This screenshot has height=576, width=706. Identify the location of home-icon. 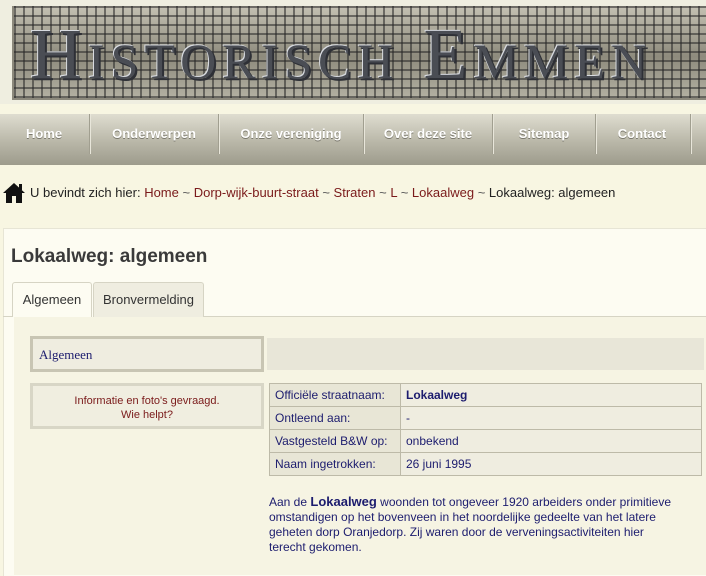
(14, 193).